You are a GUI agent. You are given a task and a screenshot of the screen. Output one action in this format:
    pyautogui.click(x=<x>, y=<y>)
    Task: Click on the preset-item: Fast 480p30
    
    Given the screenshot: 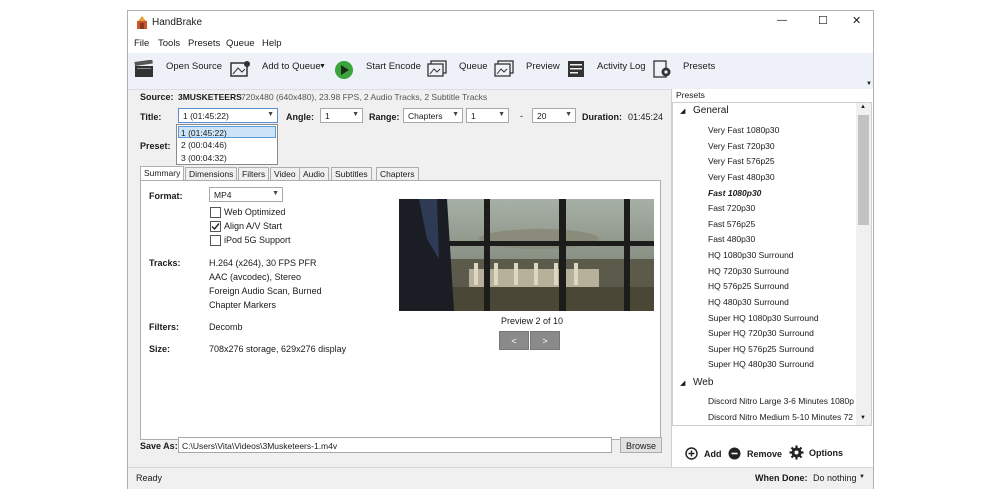 What is the action you would take?
    pyautogui.click(x=731, y=239)
    